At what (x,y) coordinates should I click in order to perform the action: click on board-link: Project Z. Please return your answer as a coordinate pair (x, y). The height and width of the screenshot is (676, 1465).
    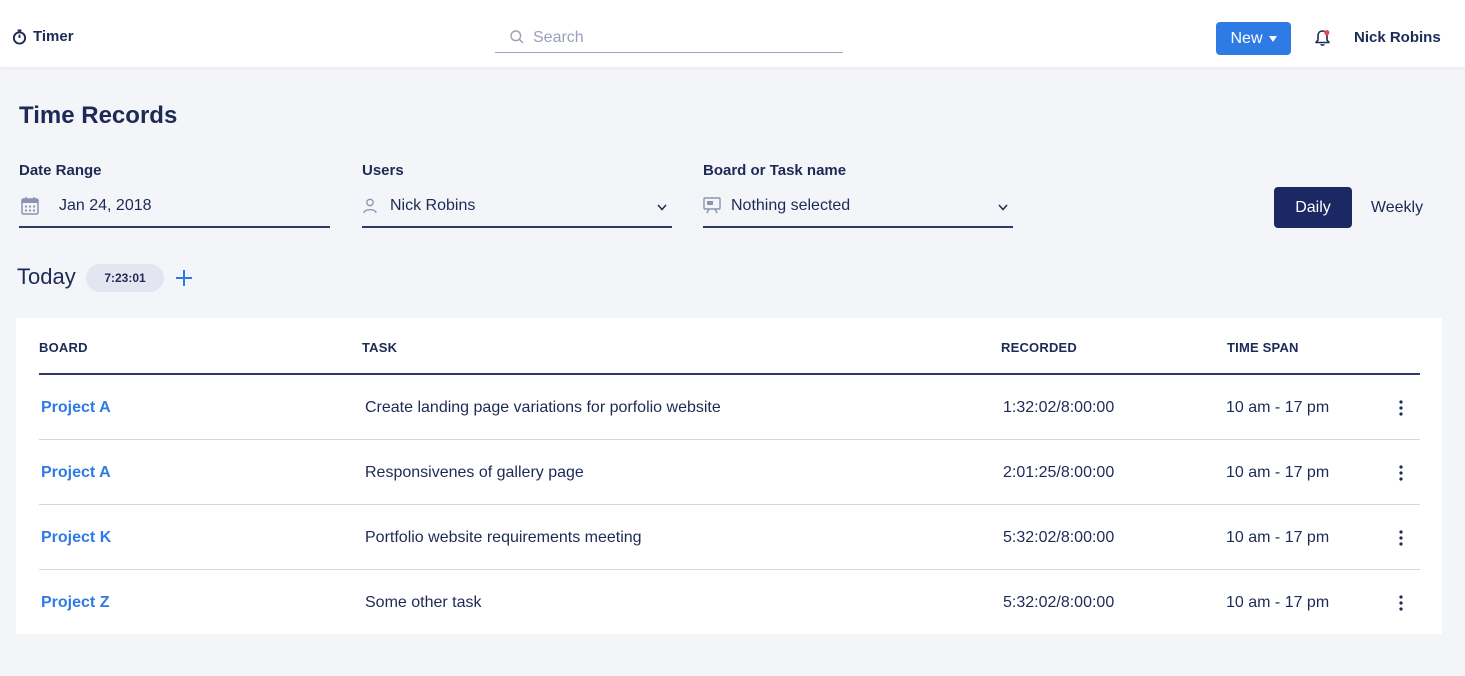
    Looking at the image, I should click on (75, 603).